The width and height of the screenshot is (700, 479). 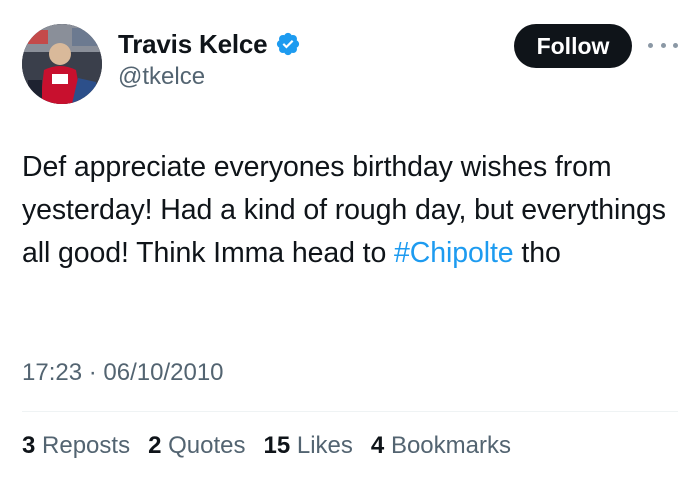 I want to click on stat-count: 15, so click(x=277, y=445).